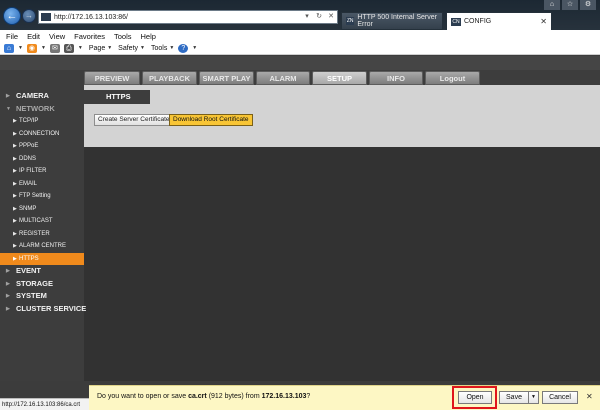 This screenshot has width=600, height=410. I want to click on forward-arrow-icon: →, so click(29, 16).